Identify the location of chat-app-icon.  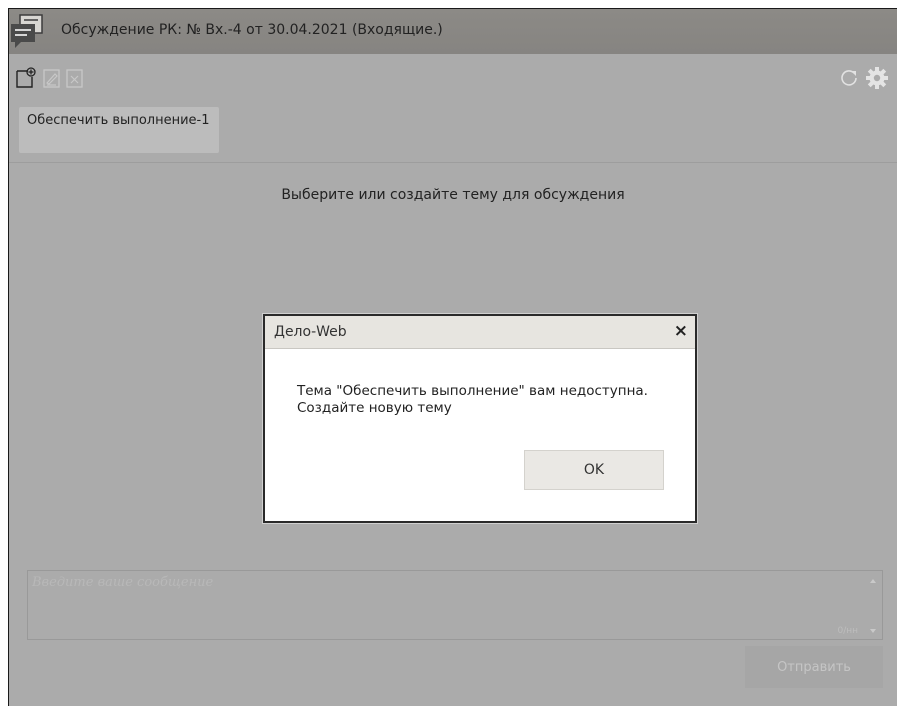
(27, 31).